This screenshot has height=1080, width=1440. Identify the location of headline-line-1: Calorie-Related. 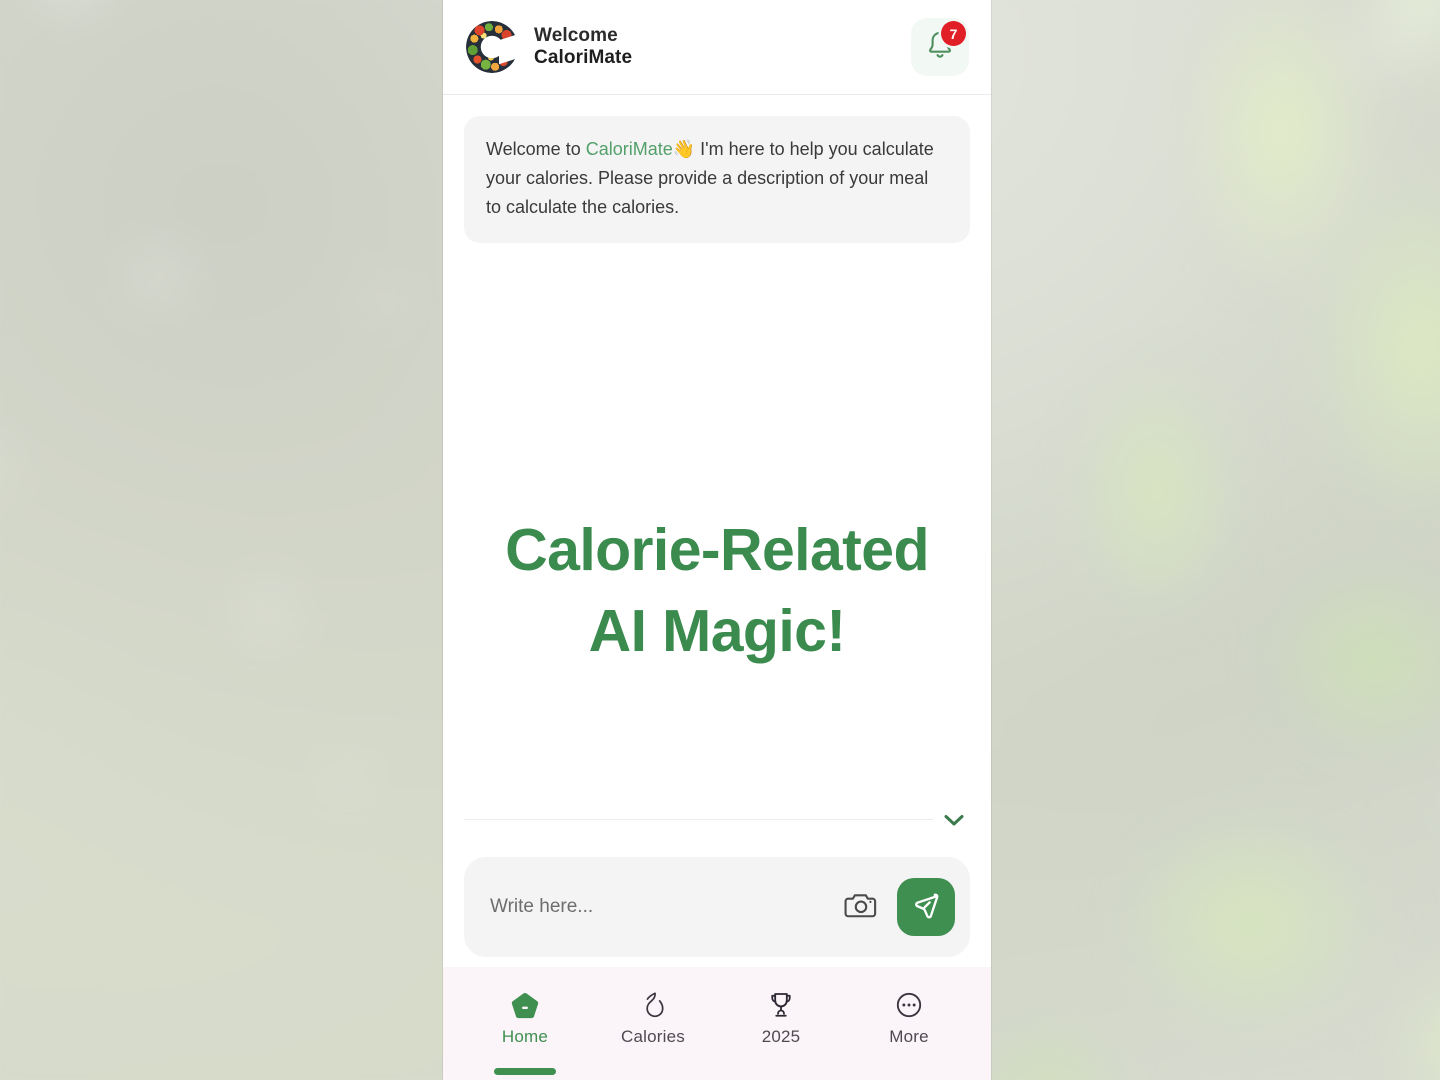
(717, 550).